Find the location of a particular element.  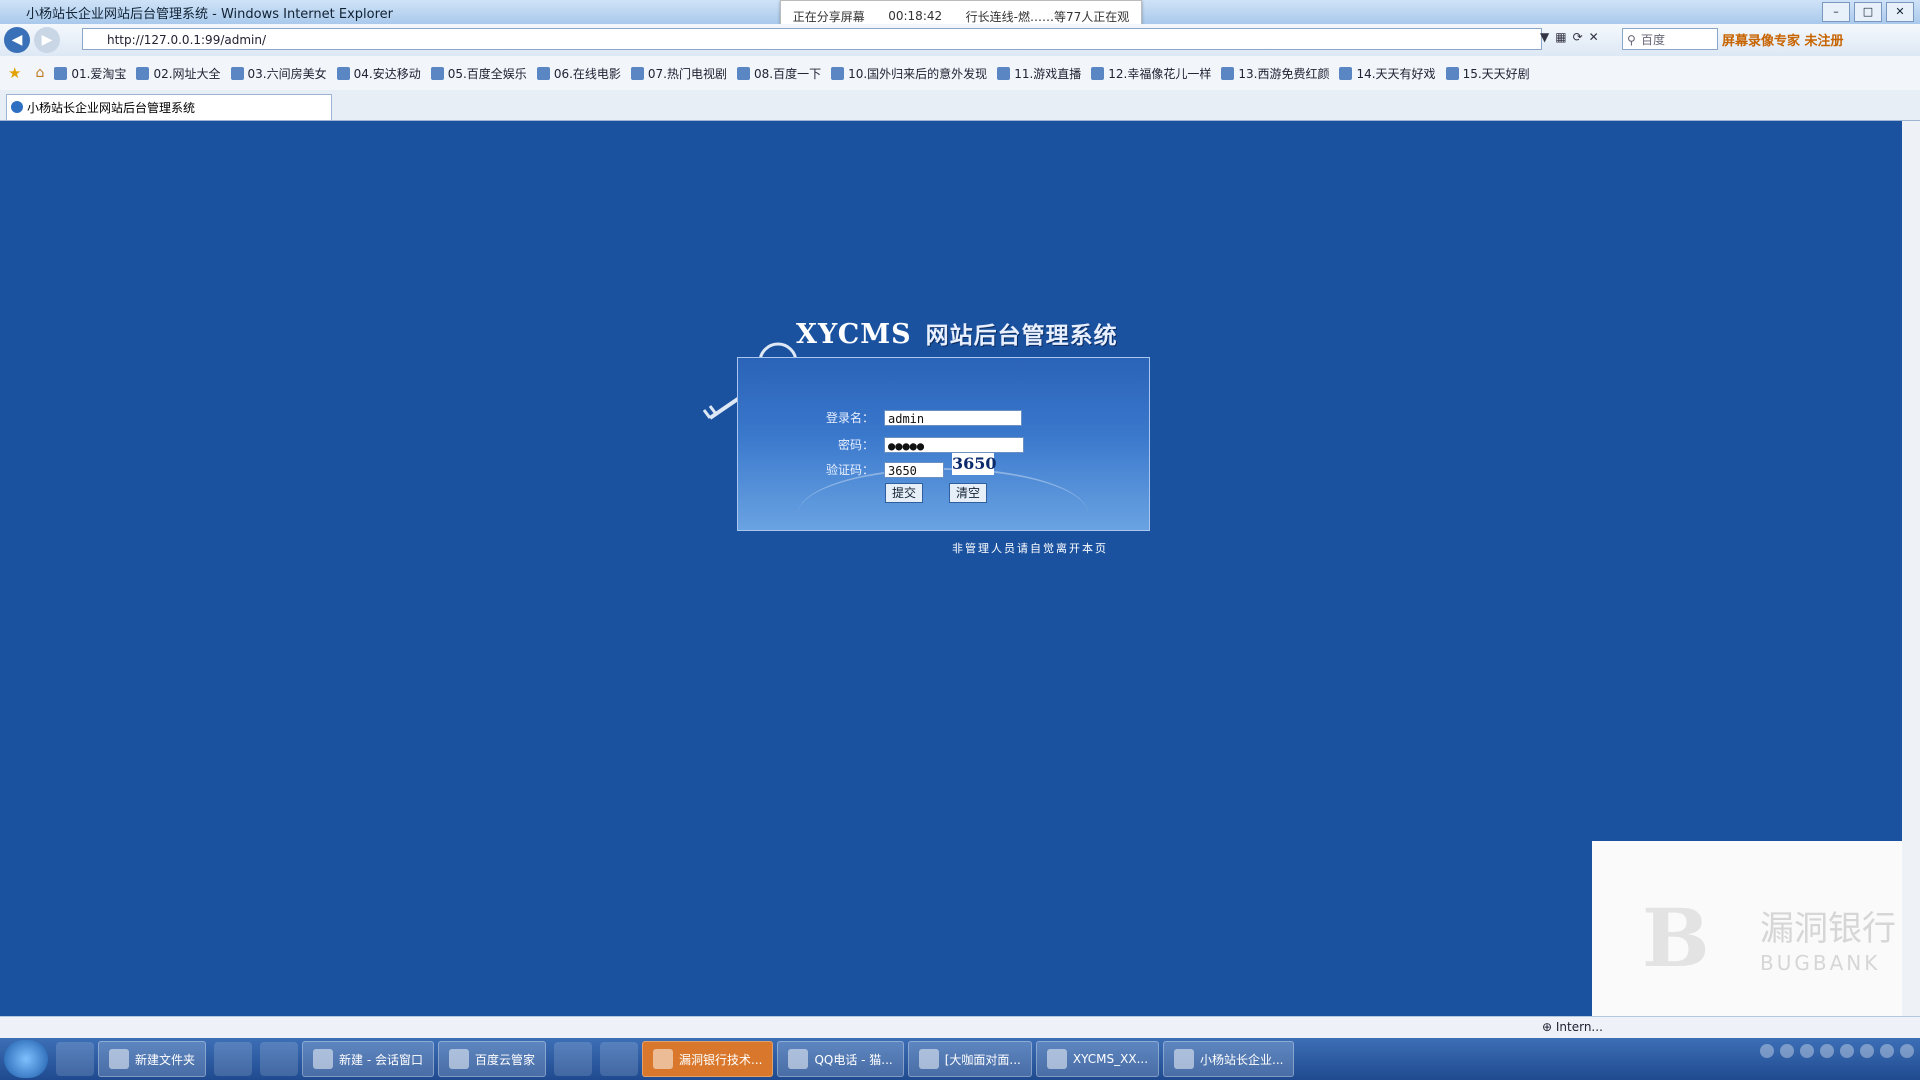

username-label: 登录名： is located at coordinates (849, 418).